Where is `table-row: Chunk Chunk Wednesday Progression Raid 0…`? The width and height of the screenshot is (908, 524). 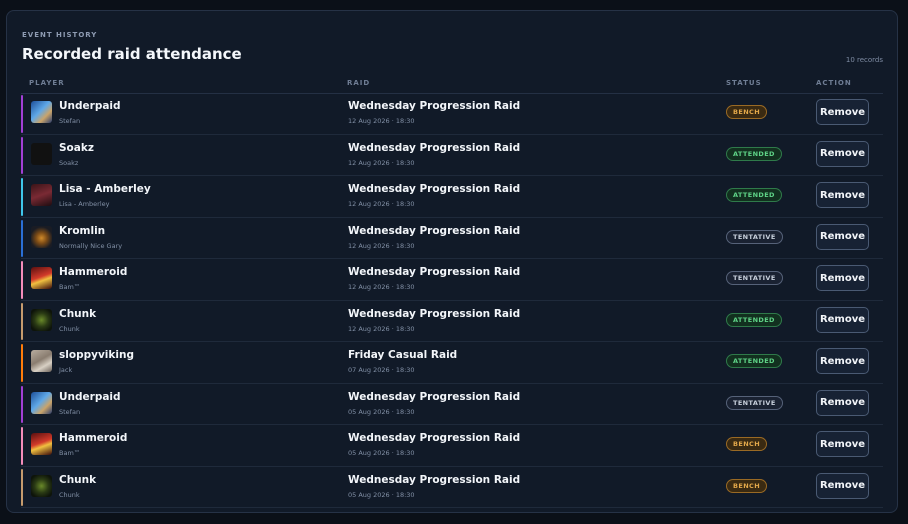 table-row: Chunk Chunk Wednesday Progression Raid 0… is located at coordinates (452, 487).